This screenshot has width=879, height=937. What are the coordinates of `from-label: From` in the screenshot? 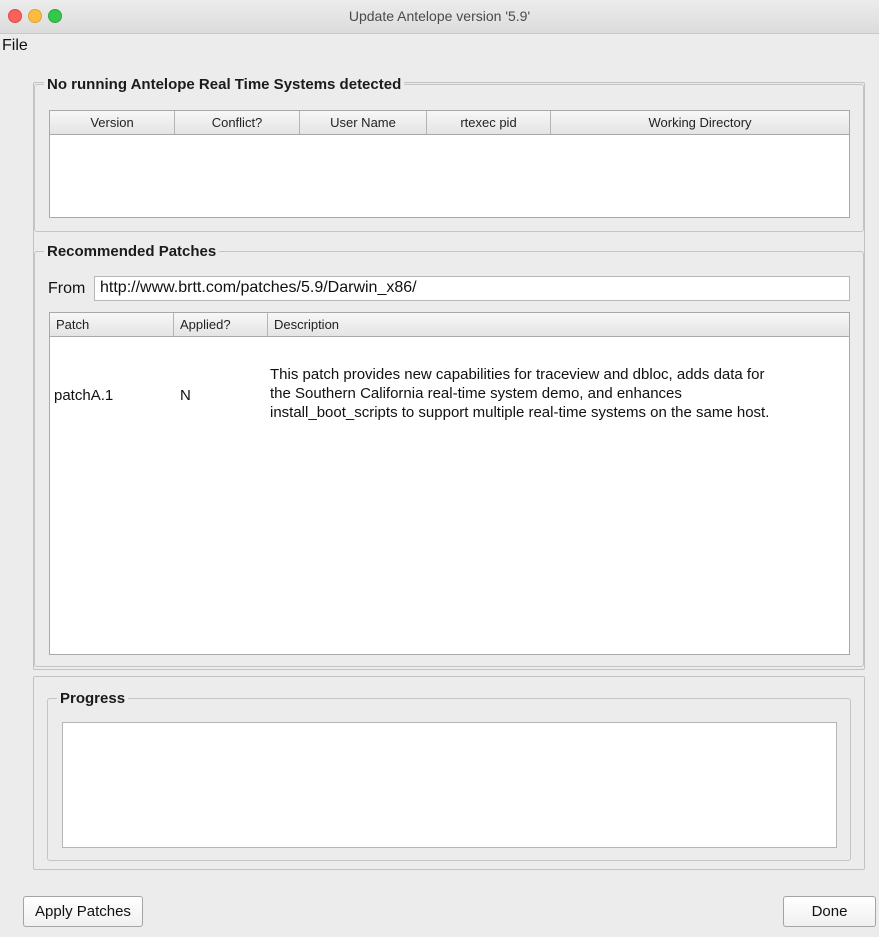 It's located at (67, 288).